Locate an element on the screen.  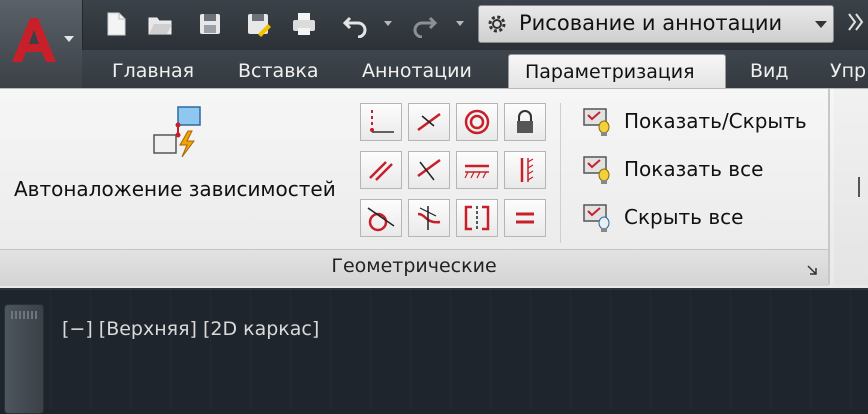
title-bar: Рисование и аннотации is located at coordinates (434, 25).